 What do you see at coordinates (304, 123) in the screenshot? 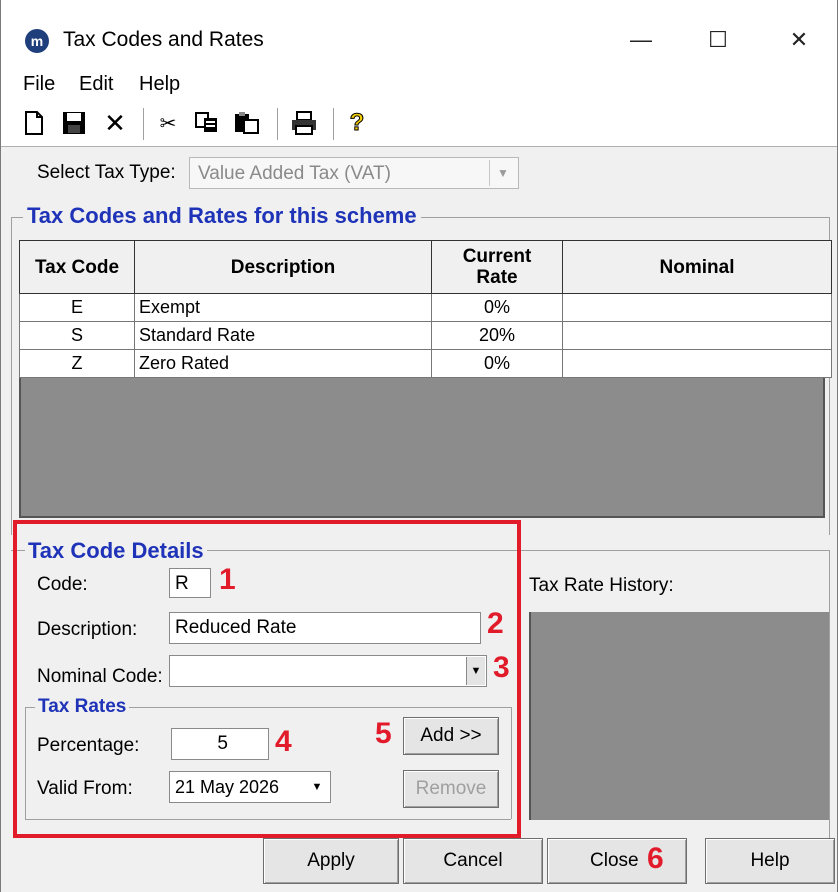
I see `print-icon` at bounding box center [304, 123].